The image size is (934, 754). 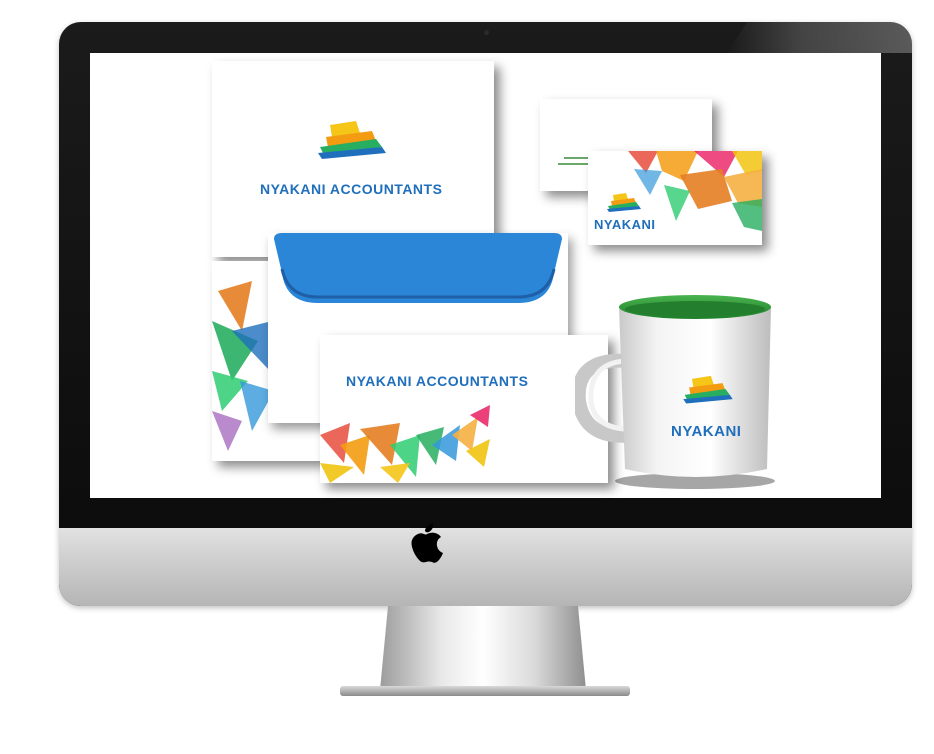 What do you see at coordinates (351, 189) in the screenshot?
I see `letterhead-company-name: NYAKANI ACCOUNTANTS` at bounding box center [351, 189].